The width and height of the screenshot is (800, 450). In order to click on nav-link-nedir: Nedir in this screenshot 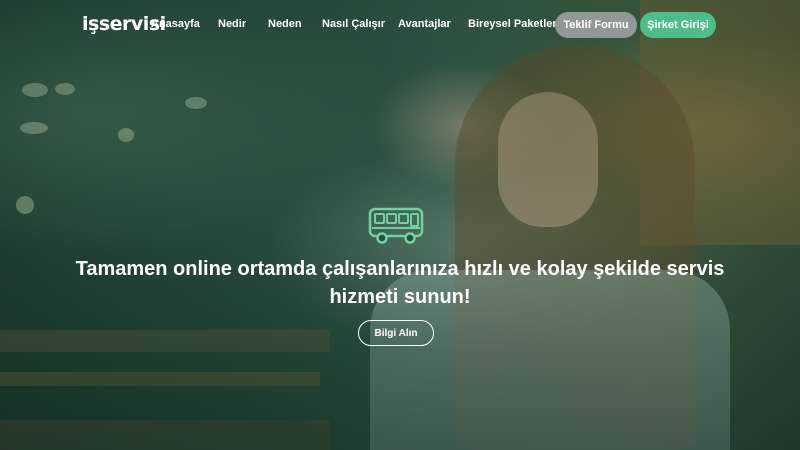, I will do `click(232, 24)`.